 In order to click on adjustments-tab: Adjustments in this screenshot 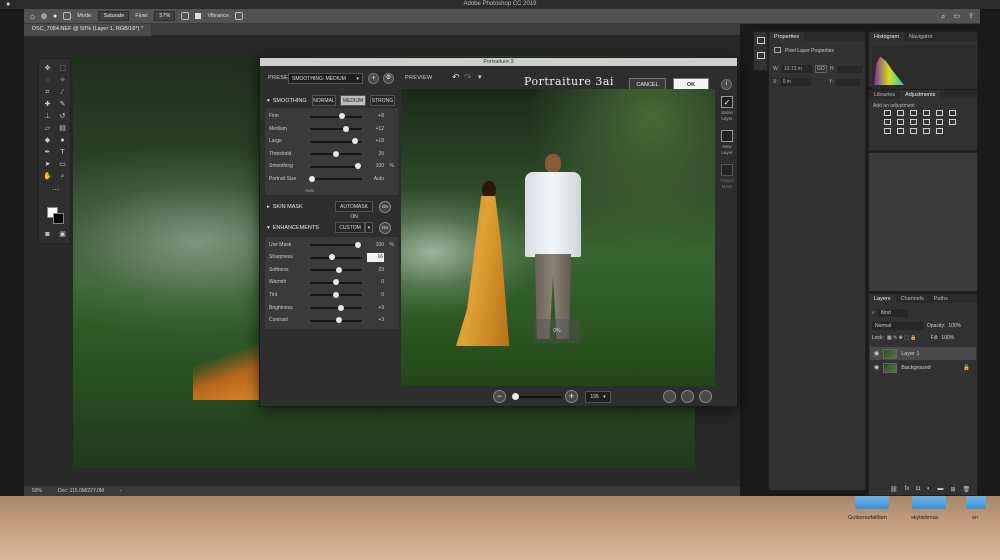, I will do `click(920, 94)`.